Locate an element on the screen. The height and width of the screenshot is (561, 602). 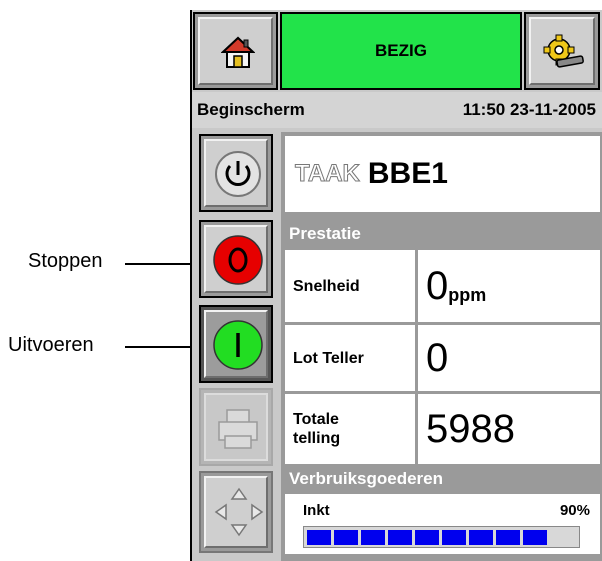
home-button is located at coordinates (235, 51).